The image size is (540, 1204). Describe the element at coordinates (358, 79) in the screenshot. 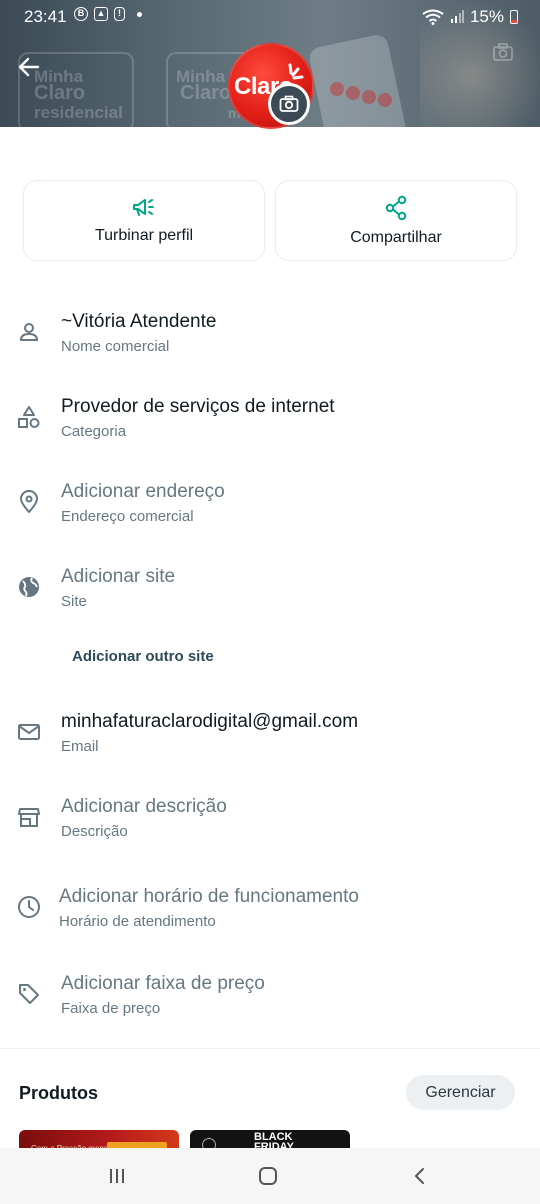

I see `cover-phone-image` at that location.